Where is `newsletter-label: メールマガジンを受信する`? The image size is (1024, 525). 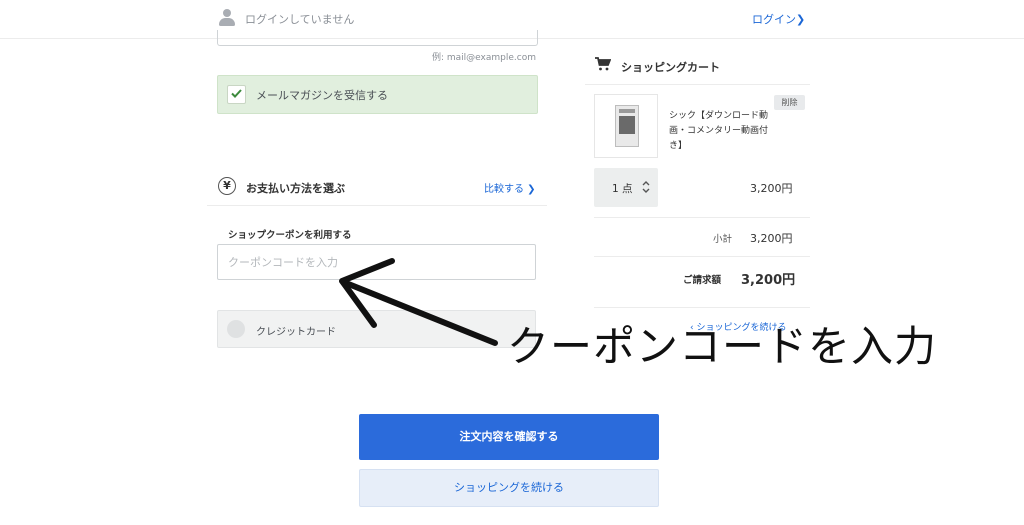
newsletter-label: メールマガジンを受信する is located at coordinates (322, 95).